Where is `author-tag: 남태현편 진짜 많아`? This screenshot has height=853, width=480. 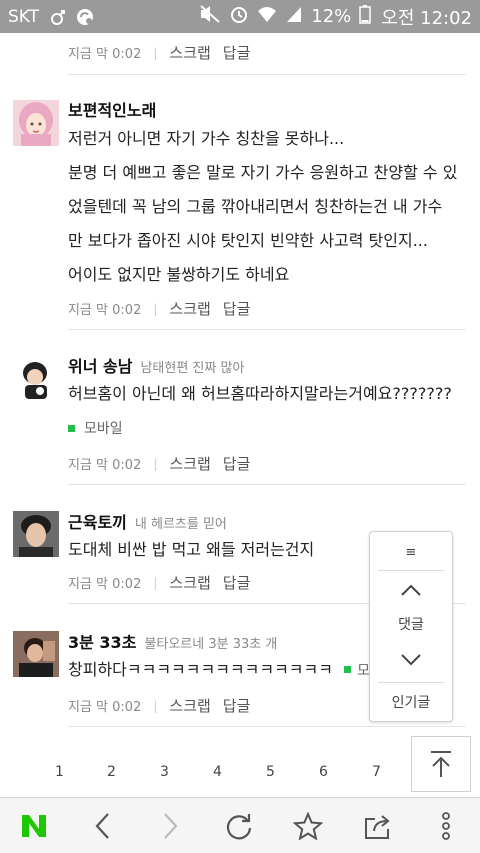 author-tag: 남태현편 진짜 많아 is located at coordinates (192, 368).